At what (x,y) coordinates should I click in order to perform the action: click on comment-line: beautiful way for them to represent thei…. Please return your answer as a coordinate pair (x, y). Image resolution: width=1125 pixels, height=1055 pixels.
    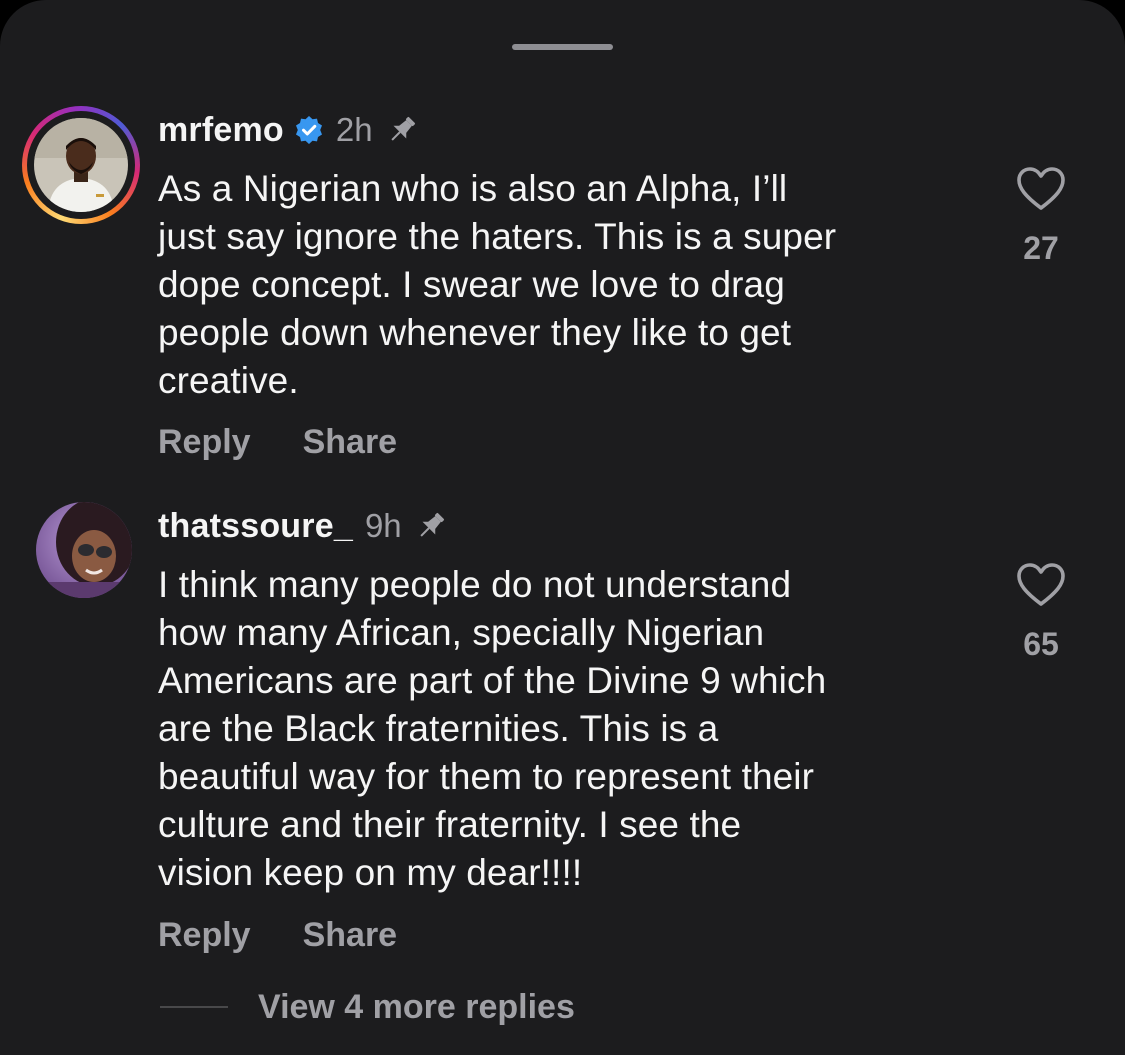
    Looking at the image, I should click on (486, 776).